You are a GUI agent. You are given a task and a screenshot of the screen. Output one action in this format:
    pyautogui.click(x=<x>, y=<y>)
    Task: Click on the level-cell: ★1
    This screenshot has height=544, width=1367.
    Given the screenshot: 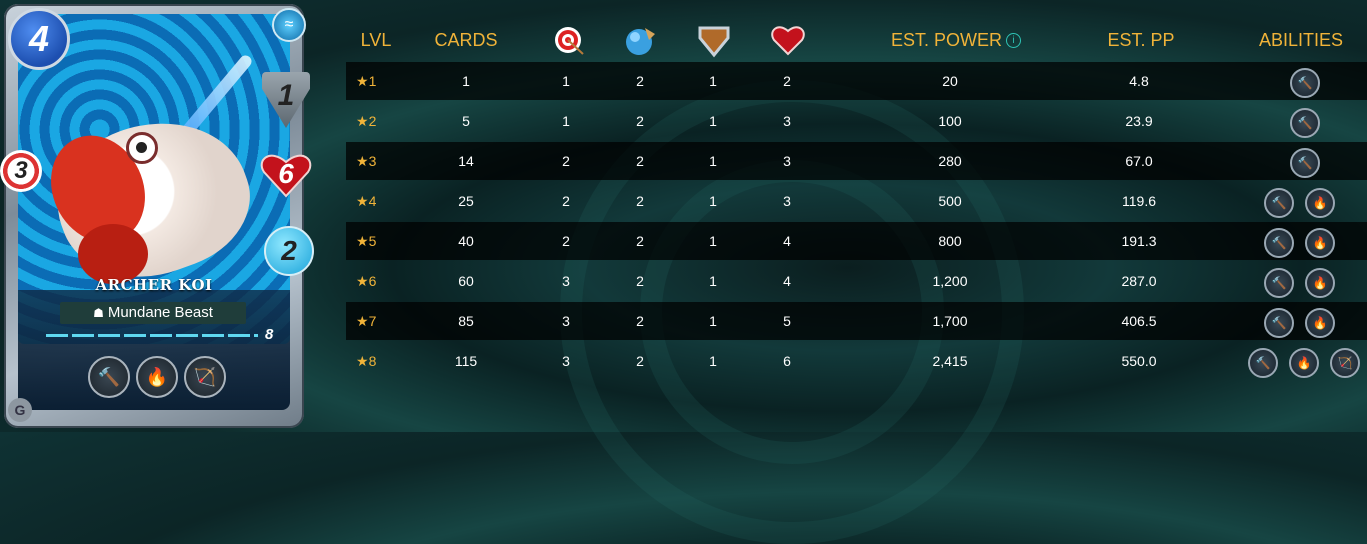 What is the action you would take?
    pyautogui.click(x=376, y=81)
    